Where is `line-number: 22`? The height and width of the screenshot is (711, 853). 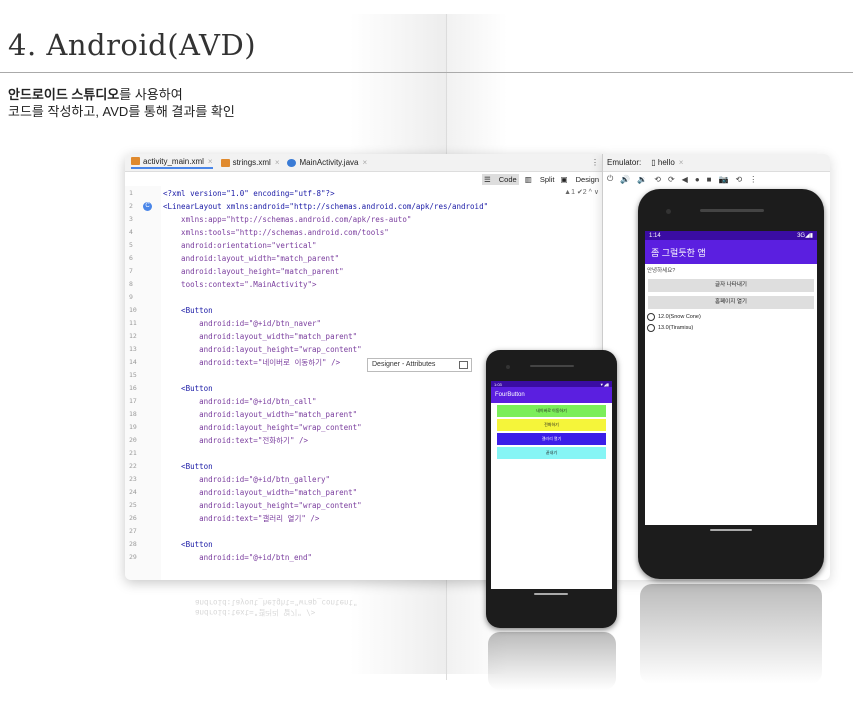
line-number: 22 is located at coordinates (133, 466).